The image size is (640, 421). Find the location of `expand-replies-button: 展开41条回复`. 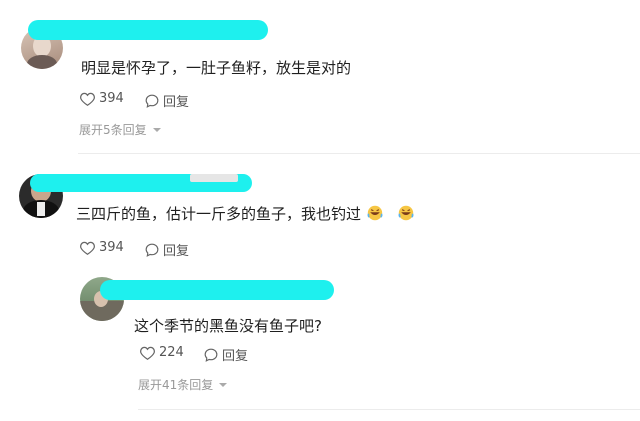

expand-replies-button: 展开41条回复 is located at coordinates (183, 384).